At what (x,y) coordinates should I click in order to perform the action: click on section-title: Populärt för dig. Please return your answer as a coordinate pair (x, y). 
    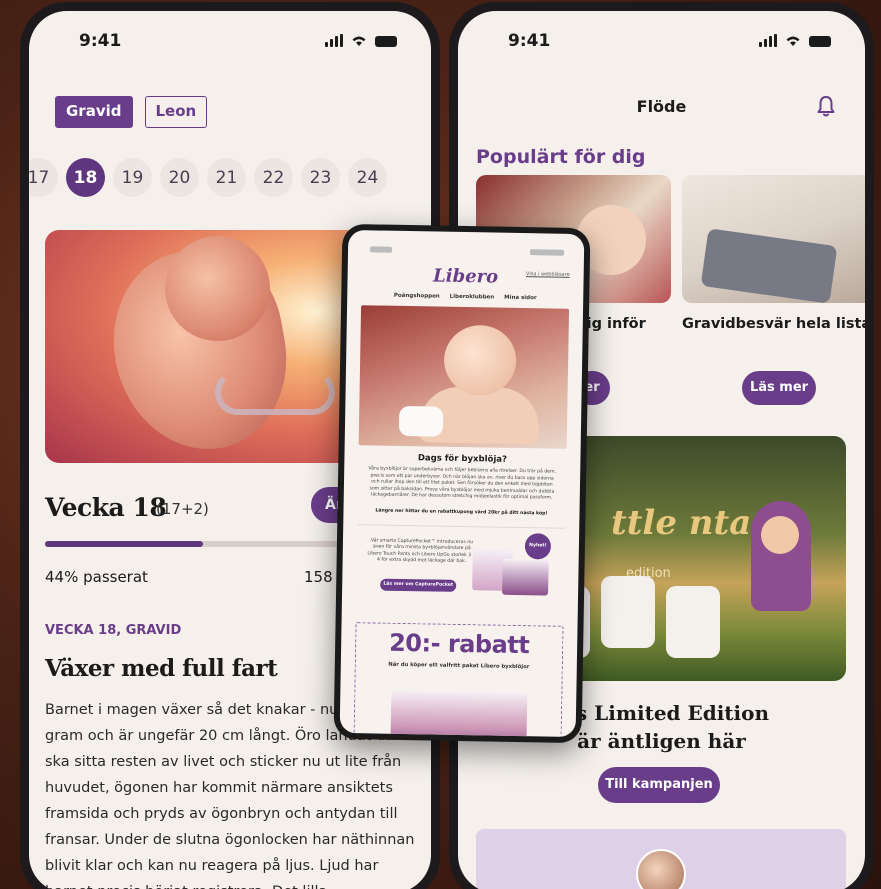
    Looking at the image, I should click on (561, 157).